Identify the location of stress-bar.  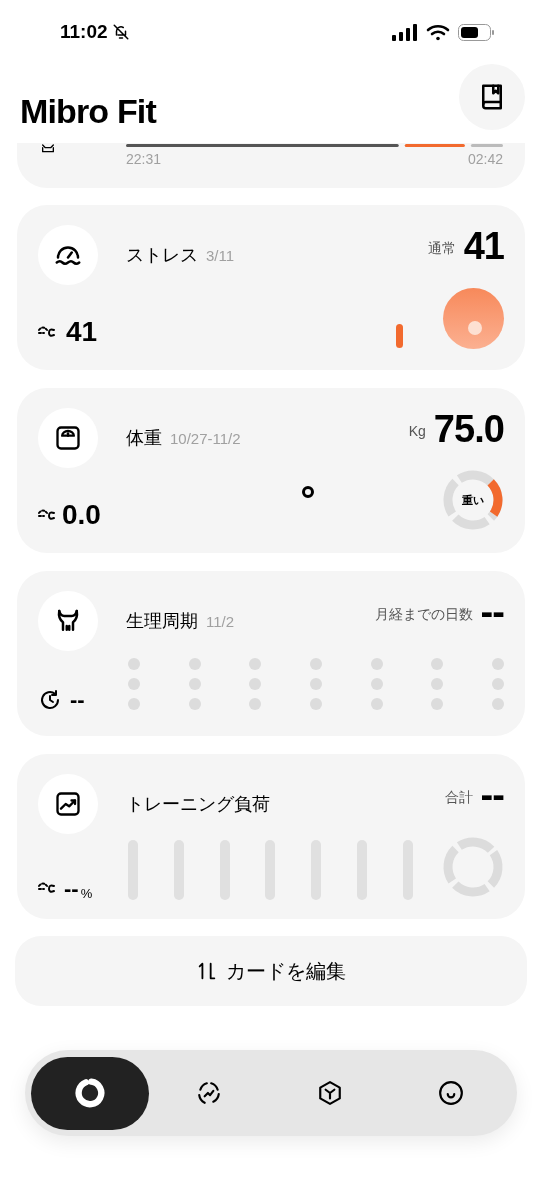
(399, 336).